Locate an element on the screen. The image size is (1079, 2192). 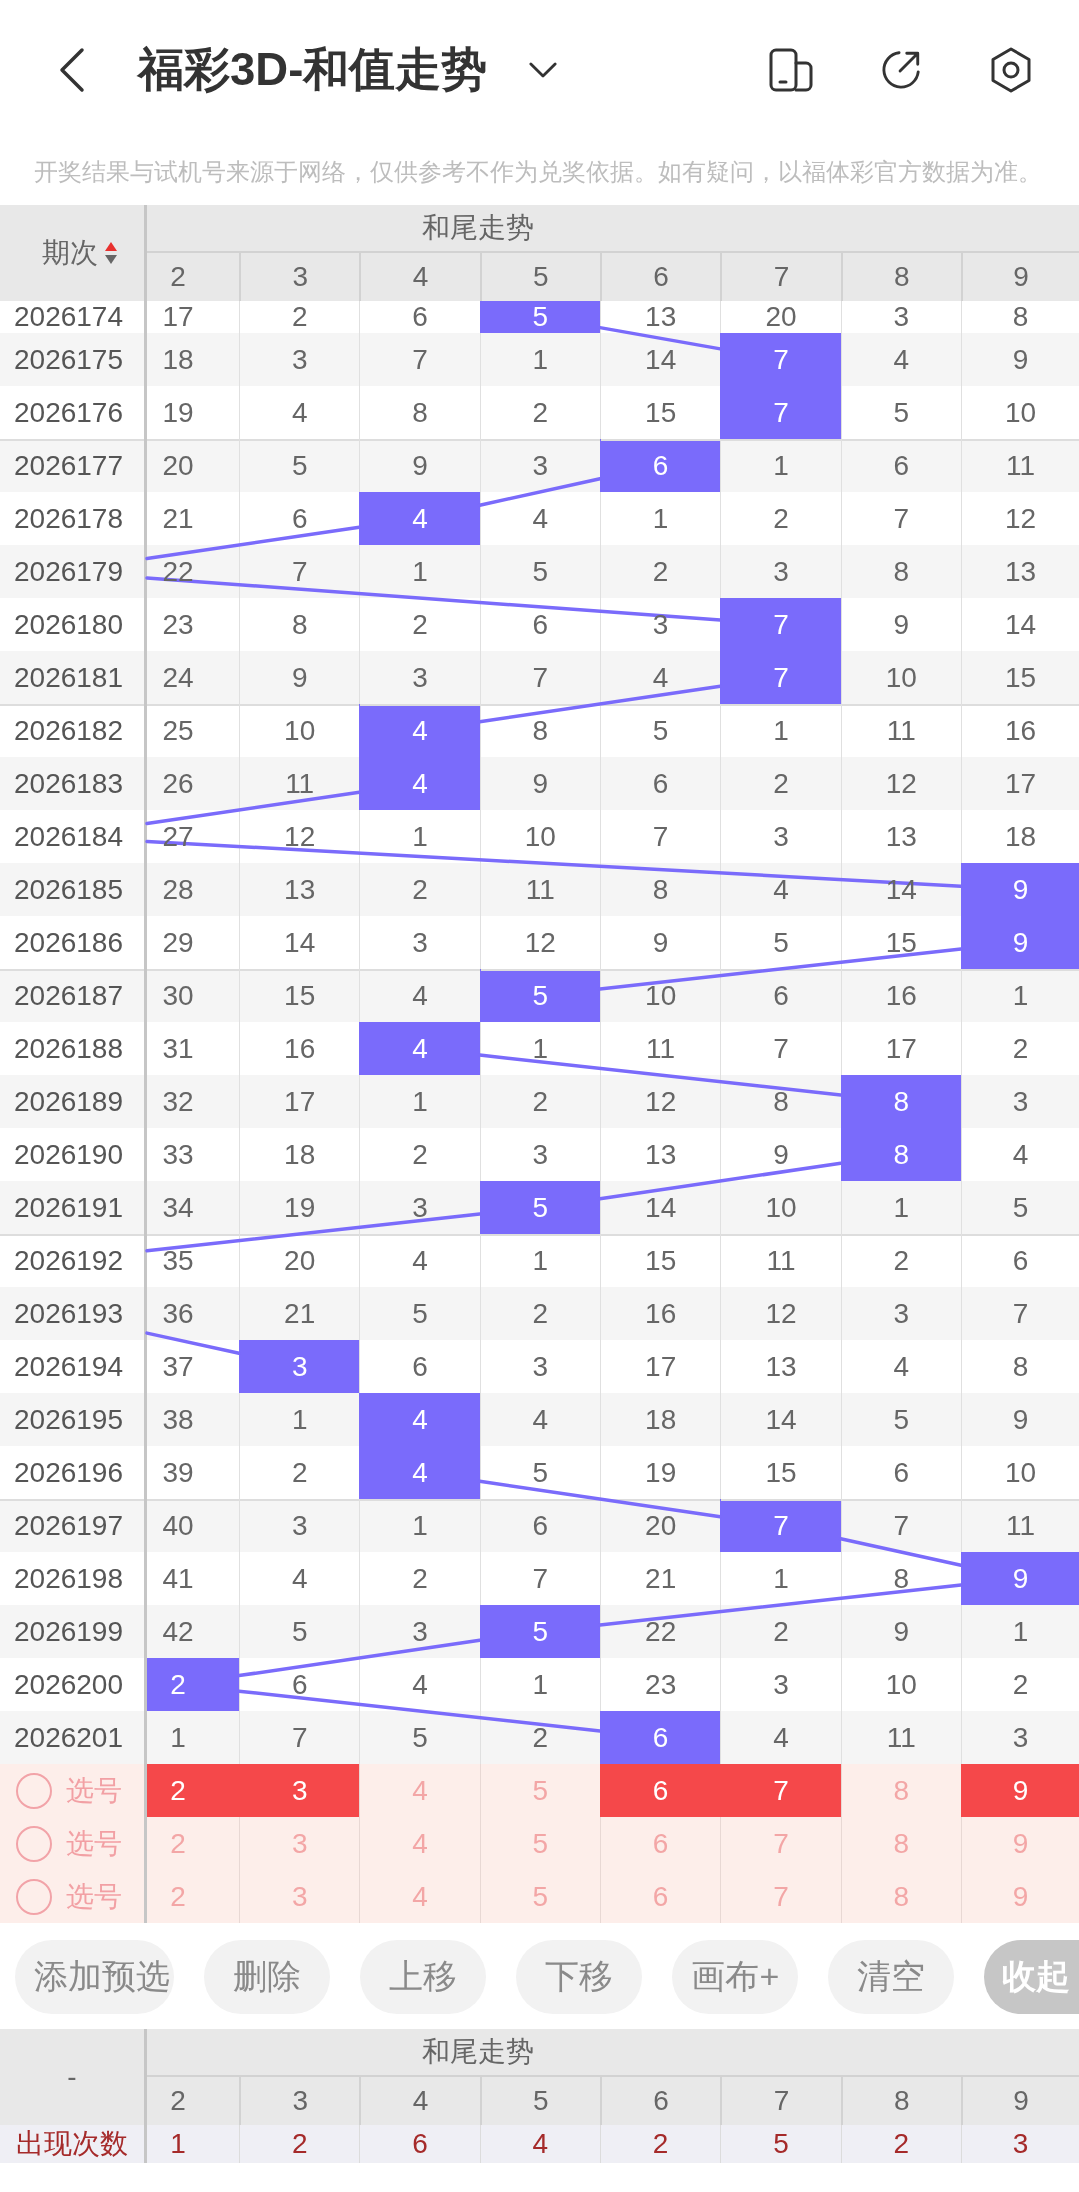
devices-icon is located at coordinates (791, 70).